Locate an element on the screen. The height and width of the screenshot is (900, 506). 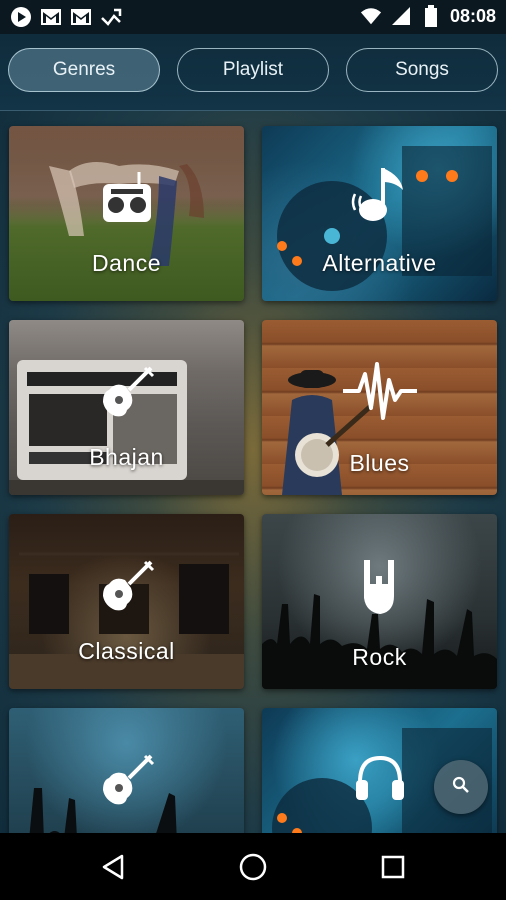
play-icon is located at coordinates (21, 17).